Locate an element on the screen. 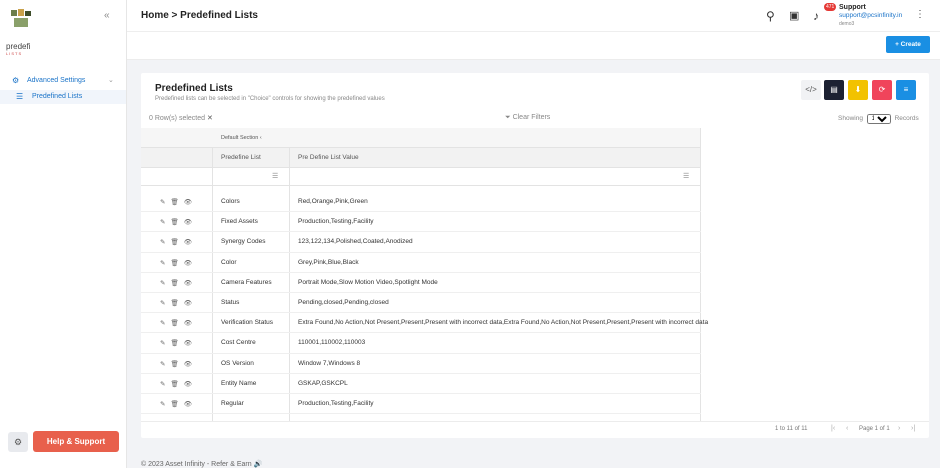 The height and width of the screenshot is (468, 940). table-row: ✎🗑👁 Regular Production,Testing,Facility is located at coordinates (421, 404).